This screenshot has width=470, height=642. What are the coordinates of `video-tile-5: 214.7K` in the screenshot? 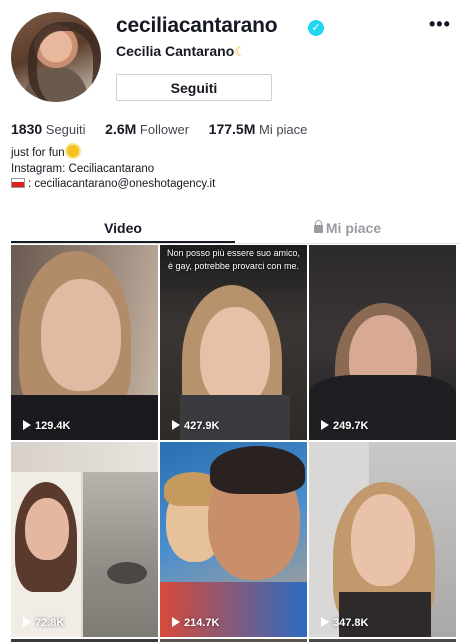 It's located at (233, 539).